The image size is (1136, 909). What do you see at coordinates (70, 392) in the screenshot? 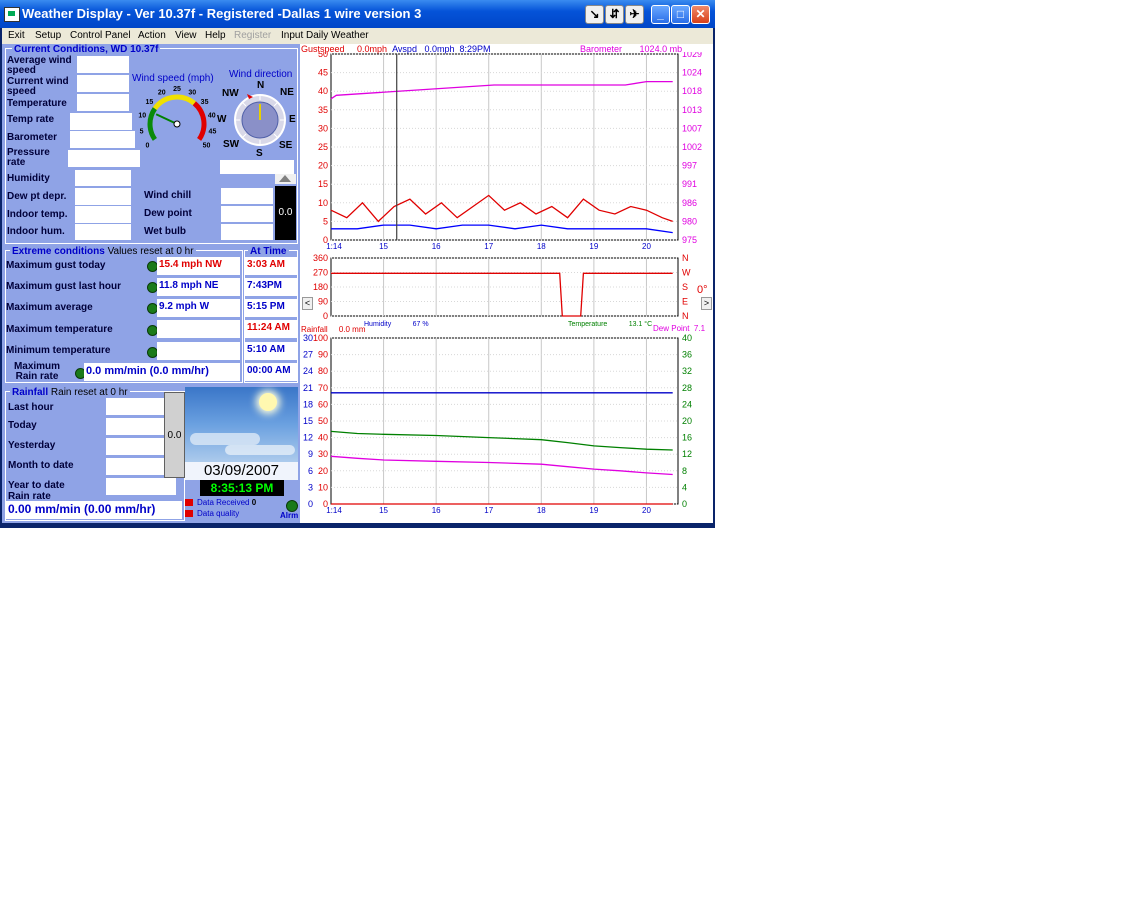
I see `rainfall-title: Rainfall Rain reset at 0 hr` at bounding box center [70, 392].